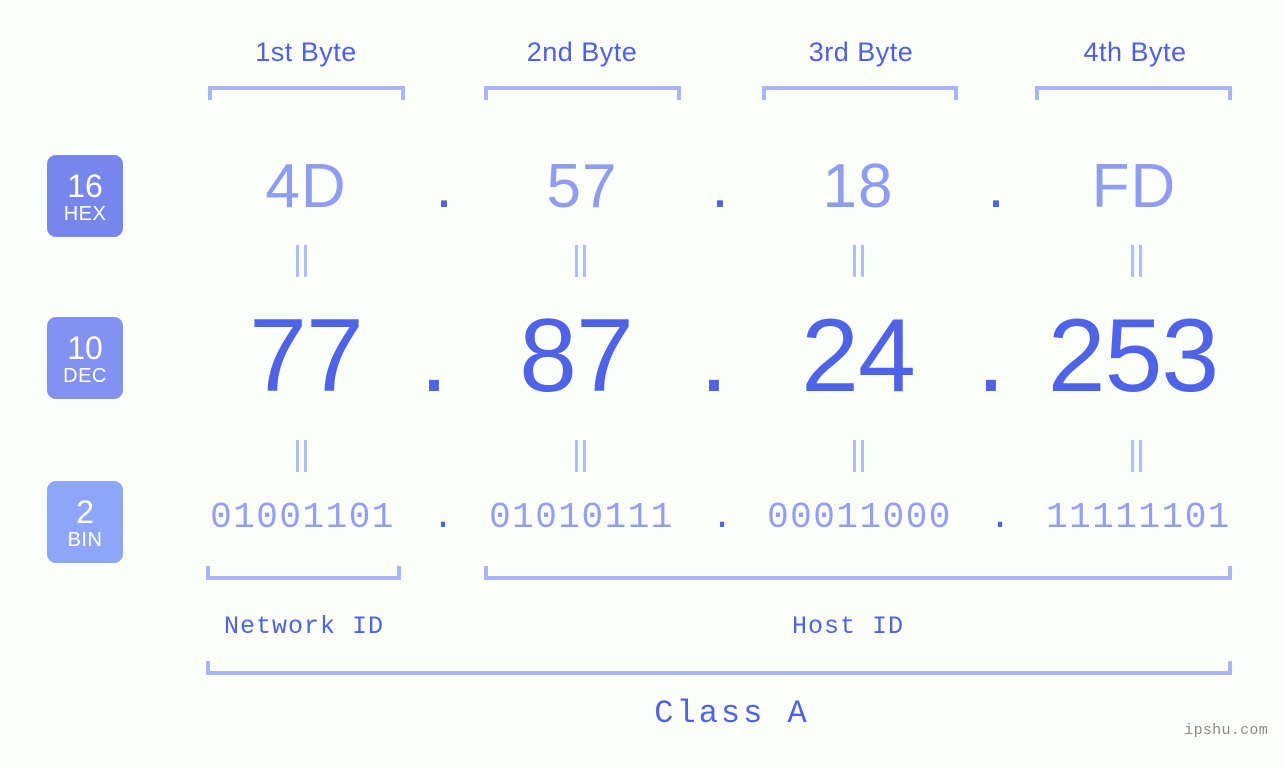  I want to click on network-id-bracket, so click(303, 573).